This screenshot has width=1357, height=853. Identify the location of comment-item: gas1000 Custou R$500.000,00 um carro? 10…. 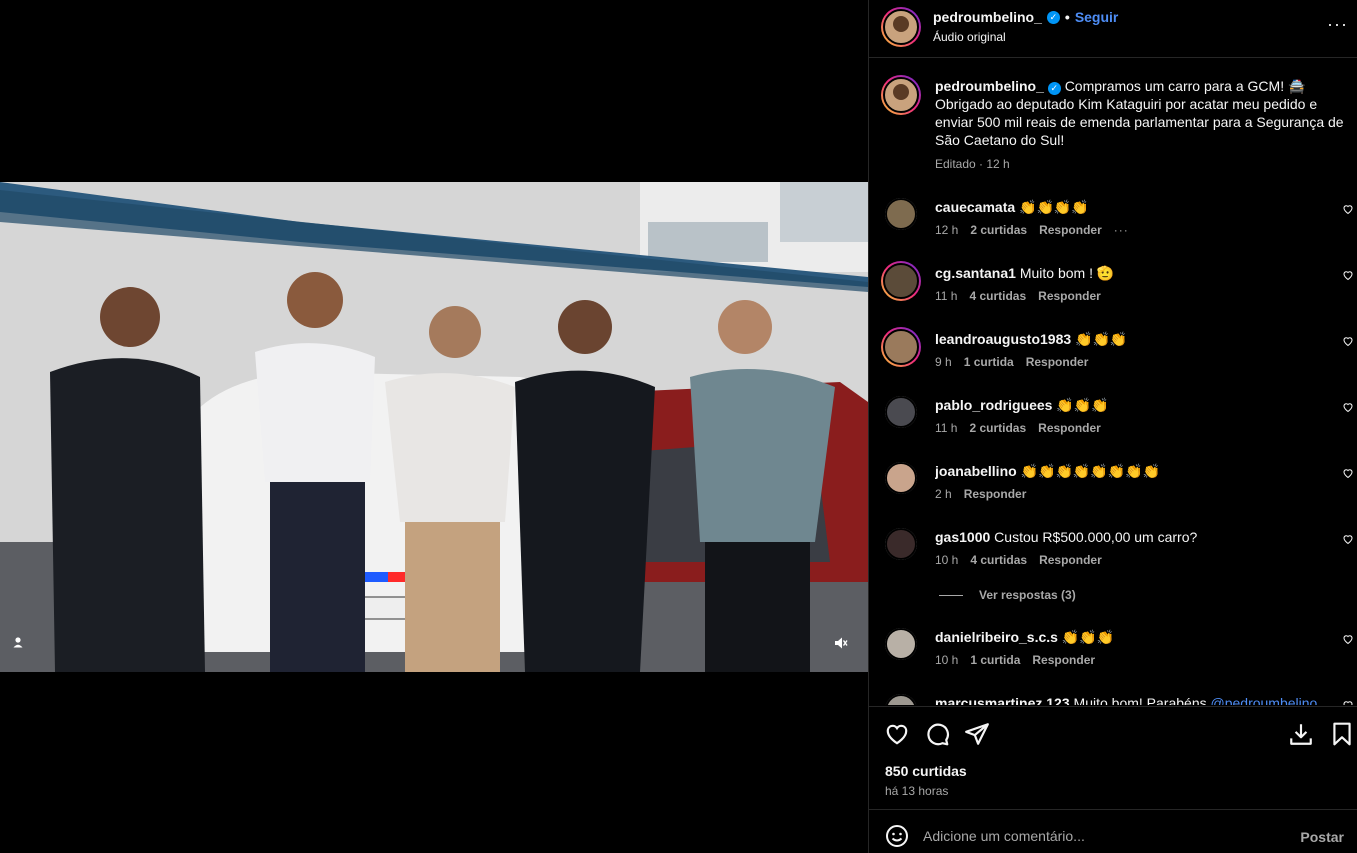
(1117, 558).